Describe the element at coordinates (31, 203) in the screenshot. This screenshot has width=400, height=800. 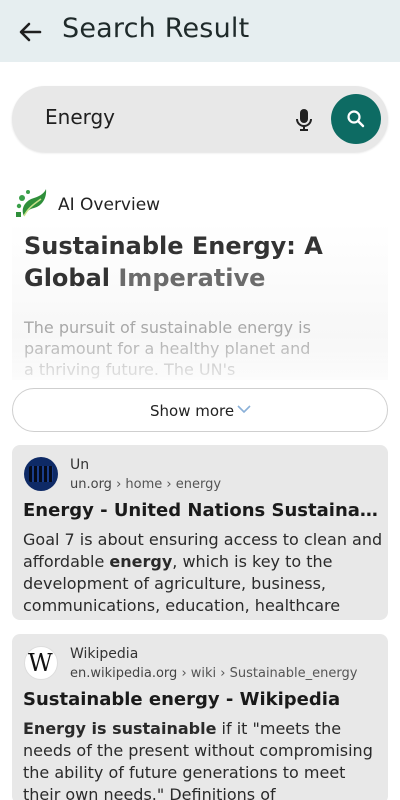
I see `ai-overview-icon` at that location.